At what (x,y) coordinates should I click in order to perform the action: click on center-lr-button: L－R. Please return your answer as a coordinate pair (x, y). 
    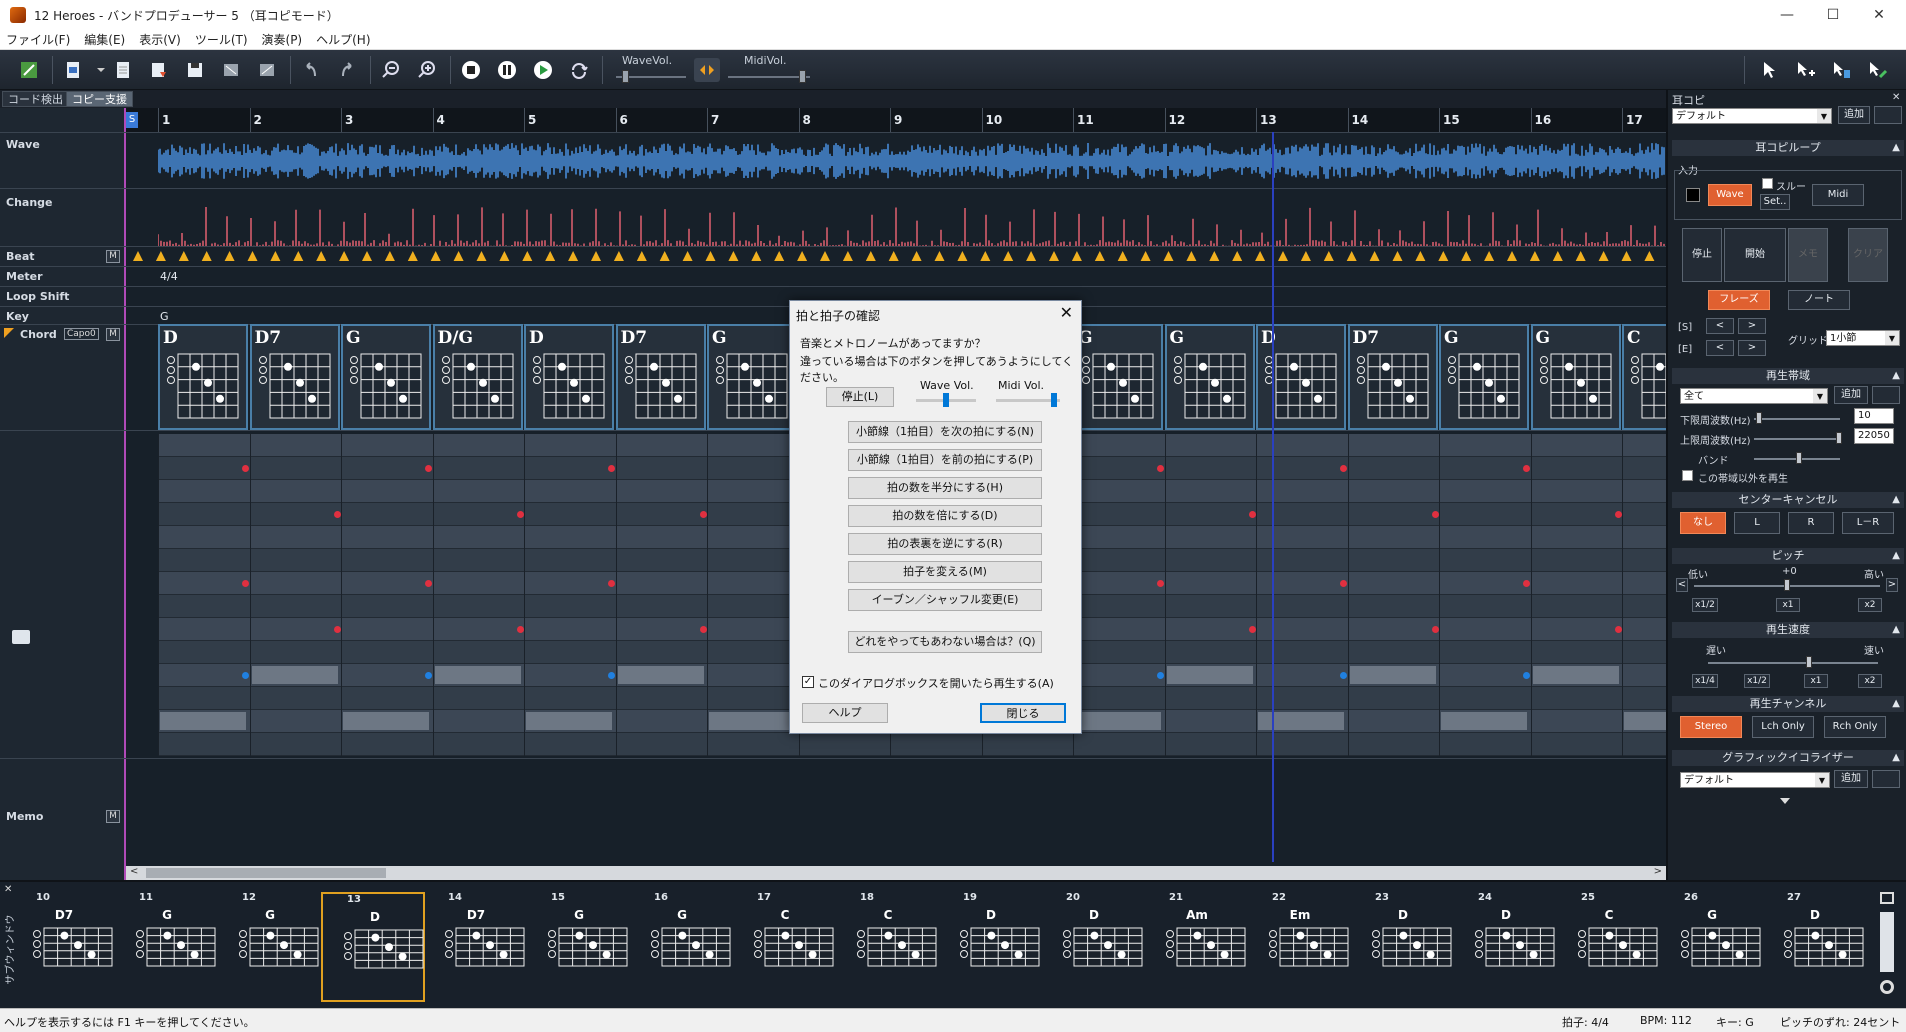
    Looking at the image, I should click on (1868, 523).